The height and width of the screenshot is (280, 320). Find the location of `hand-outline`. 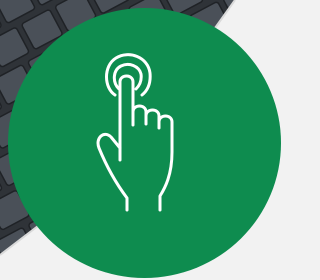

hand-outline is located at coordinates (135, 143).